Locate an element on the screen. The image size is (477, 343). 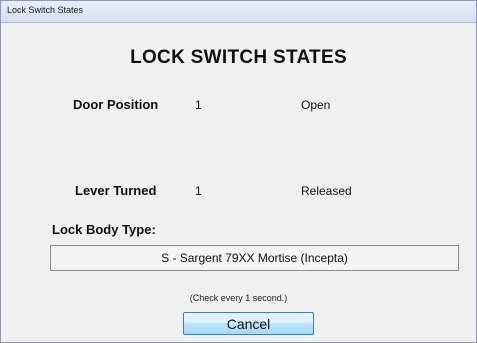
door-position-state: Open is located at coordinates (316, 105).